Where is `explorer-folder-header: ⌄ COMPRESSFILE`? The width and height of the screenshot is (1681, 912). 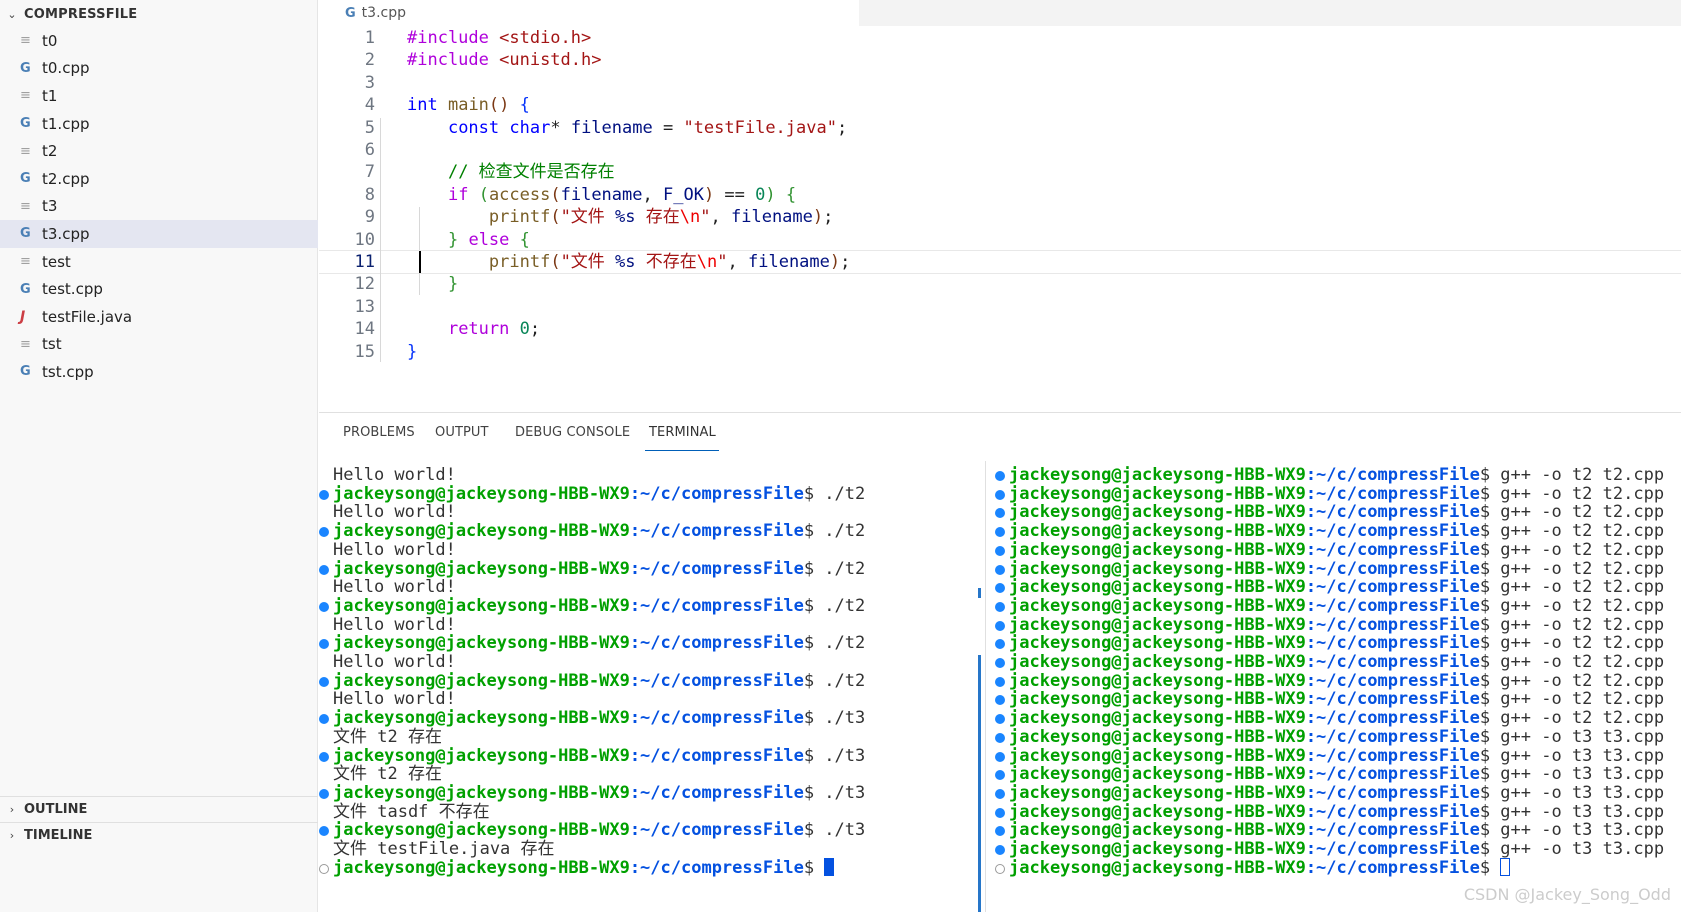
explorer-folder-header: ⌄ COMPRESSFILE is located at coordinates (159, 14).